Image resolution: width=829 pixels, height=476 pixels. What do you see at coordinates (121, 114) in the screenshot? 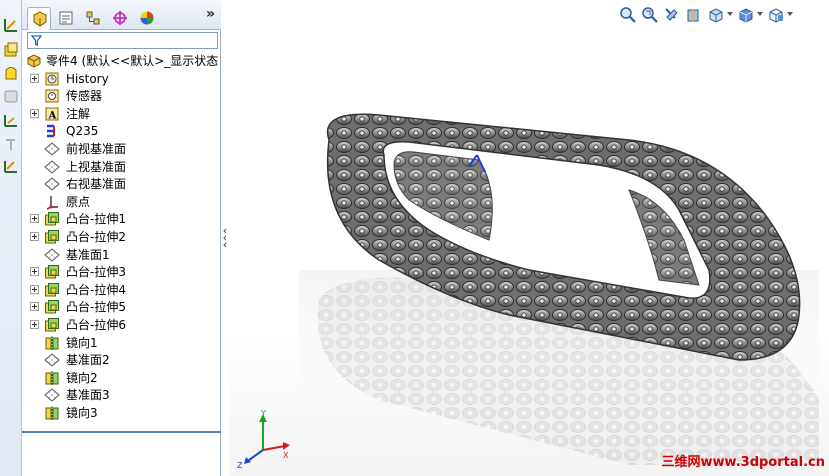
I see `feature-tree-item: A 注解` at bounding box center [121, 114].